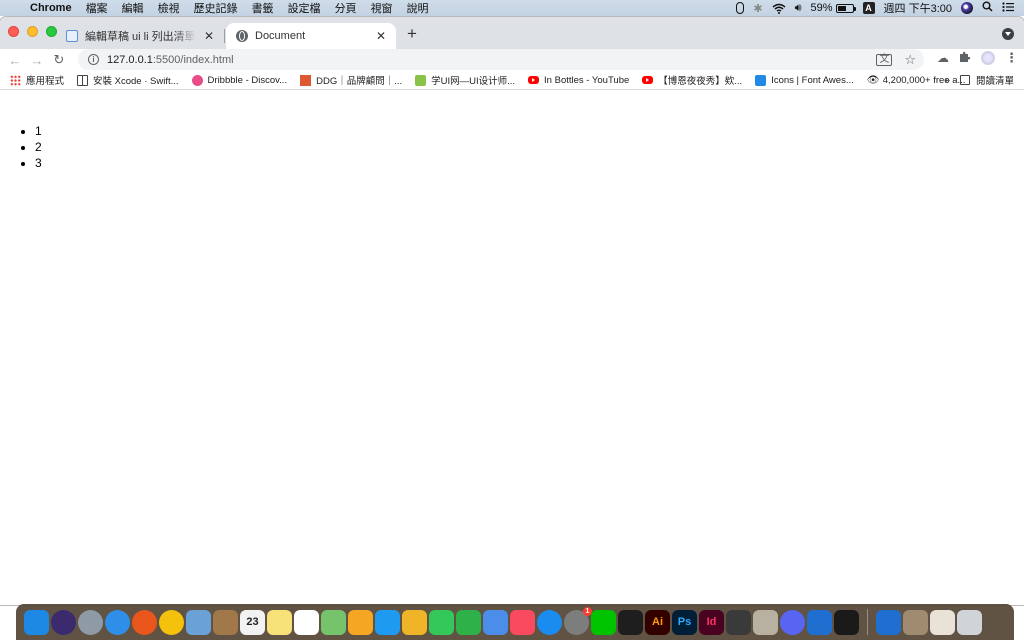 This screenshot has height=640, width=1024. Describe the element at coordinates (15, 60) in the screenshot. I see `back-arrow-icon: ←` at that location.